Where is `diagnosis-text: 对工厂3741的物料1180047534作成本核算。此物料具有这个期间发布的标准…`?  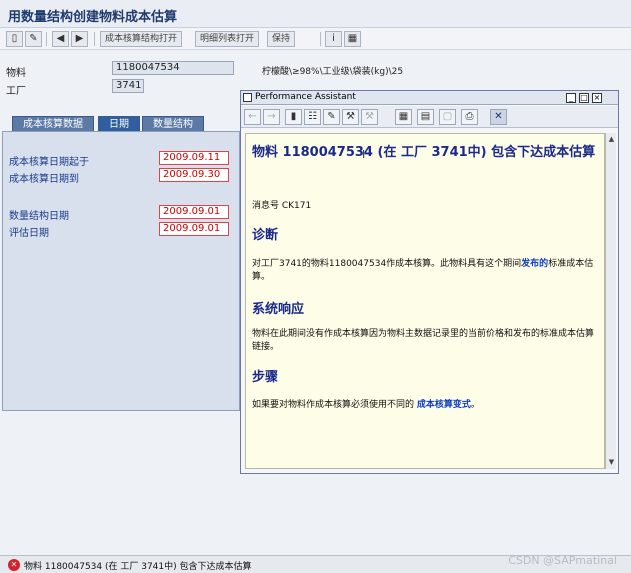
diagnosis-text: 对工厂3741的物料1180047534作成本核算。此物料具有这个期间发布的标准… is located at coordinates (423, 270).